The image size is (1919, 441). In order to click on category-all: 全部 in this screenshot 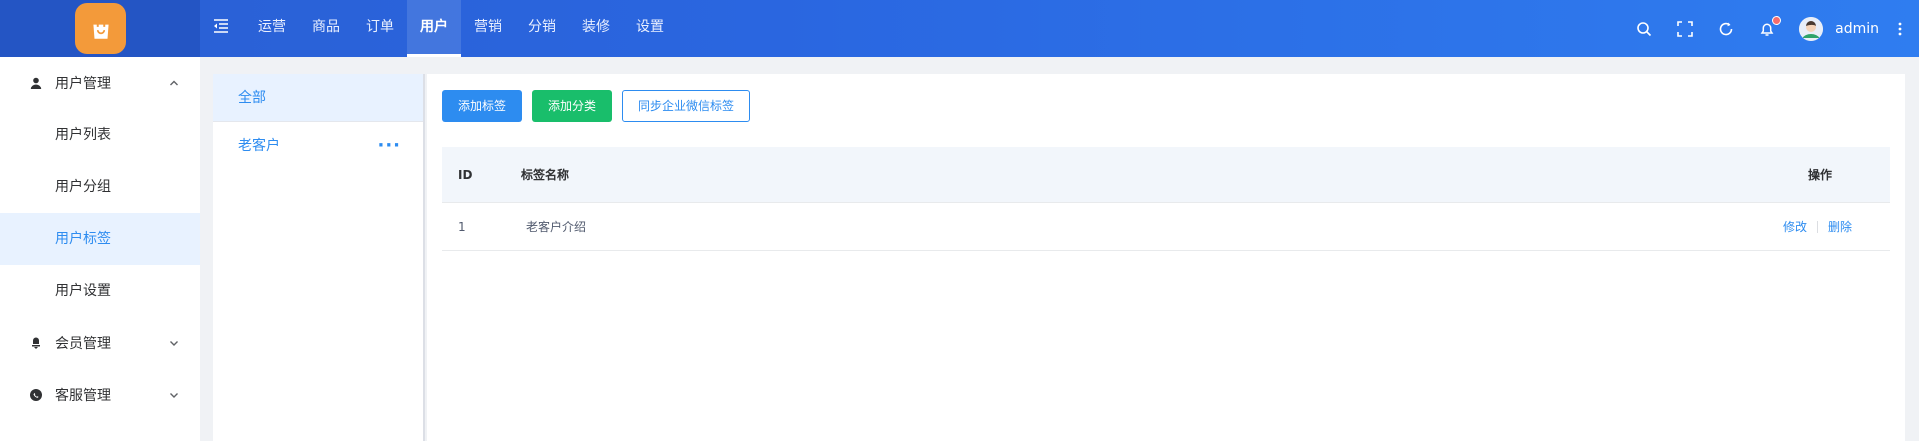, I will do `click(318, 98)`.